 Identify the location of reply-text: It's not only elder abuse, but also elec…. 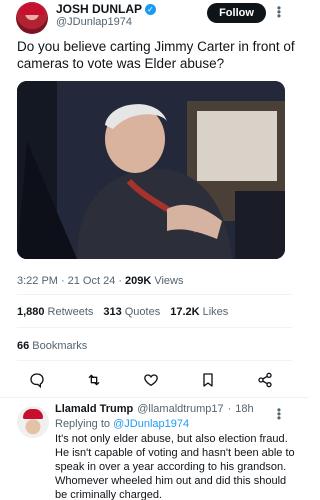
(175, 466).